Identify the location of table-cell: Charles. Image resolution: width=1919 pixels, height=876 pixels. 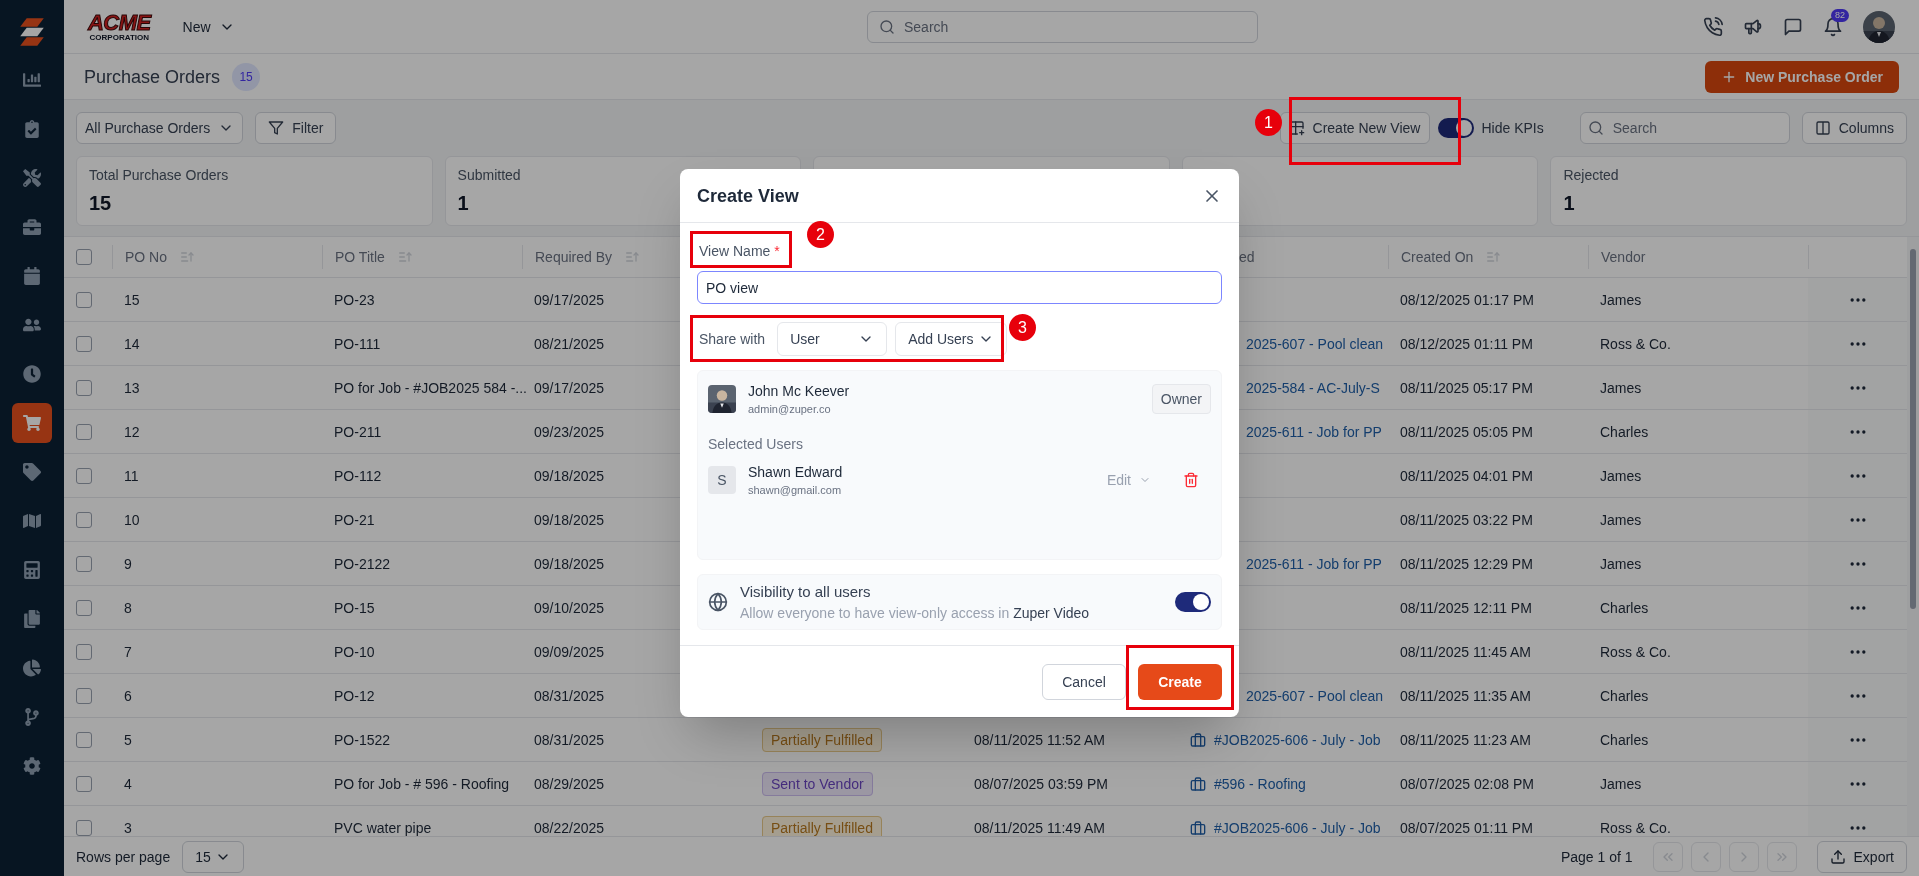
(1624, 695).